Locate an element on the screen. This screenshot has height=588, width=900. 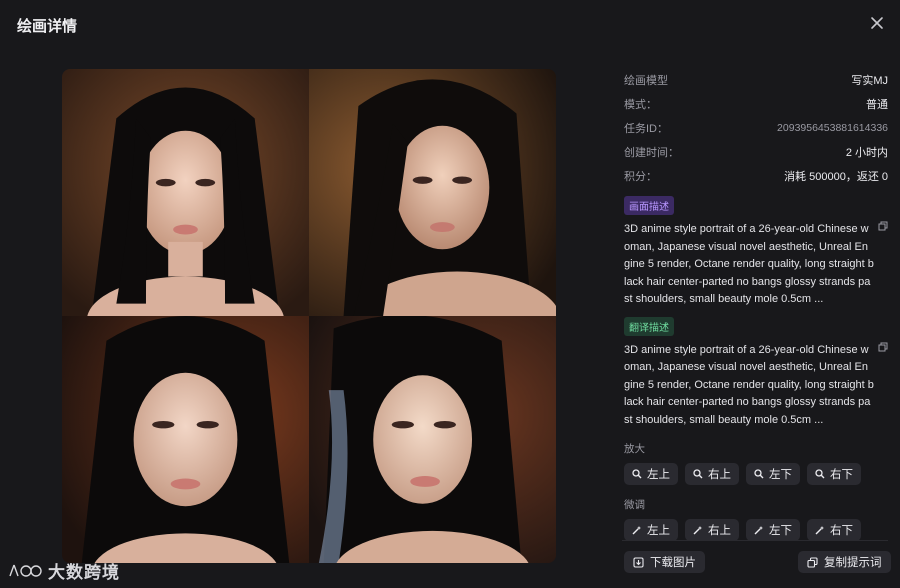
image-tile-bottom-left is located at coordinates (185, 439).